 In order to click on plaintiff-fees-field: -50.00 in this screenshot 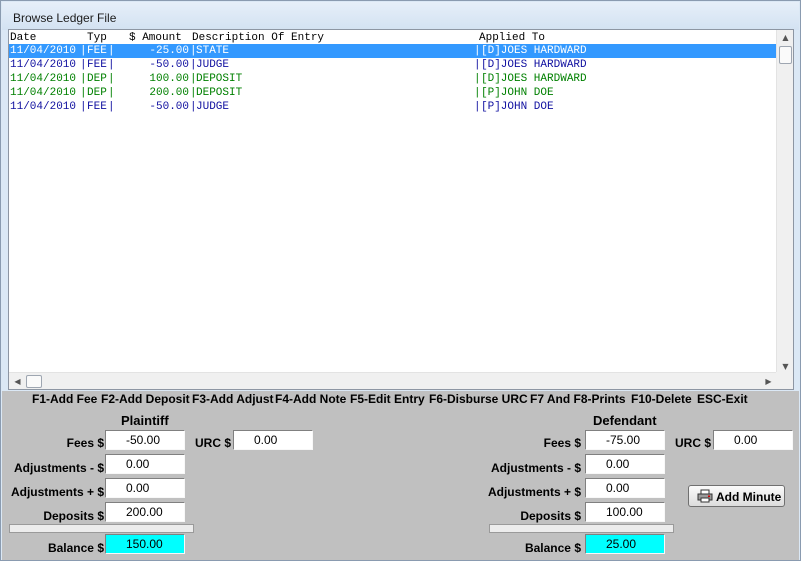, I will do `click(145, 440)`.